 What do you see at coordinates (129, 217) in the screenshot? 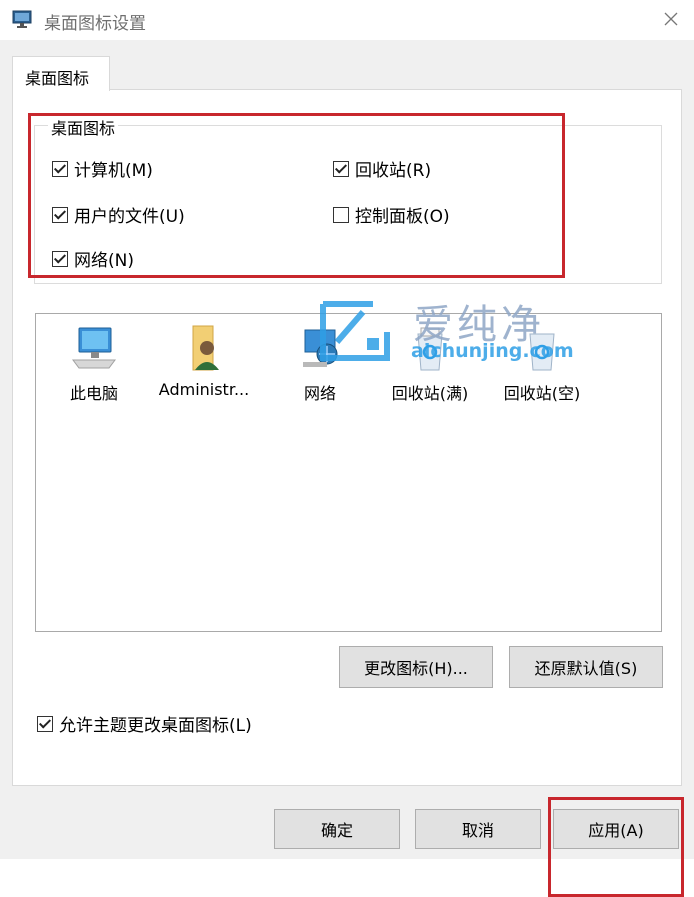
I see `checkbox-label: 用户的文件(U)` at bounding box center [129, 217].